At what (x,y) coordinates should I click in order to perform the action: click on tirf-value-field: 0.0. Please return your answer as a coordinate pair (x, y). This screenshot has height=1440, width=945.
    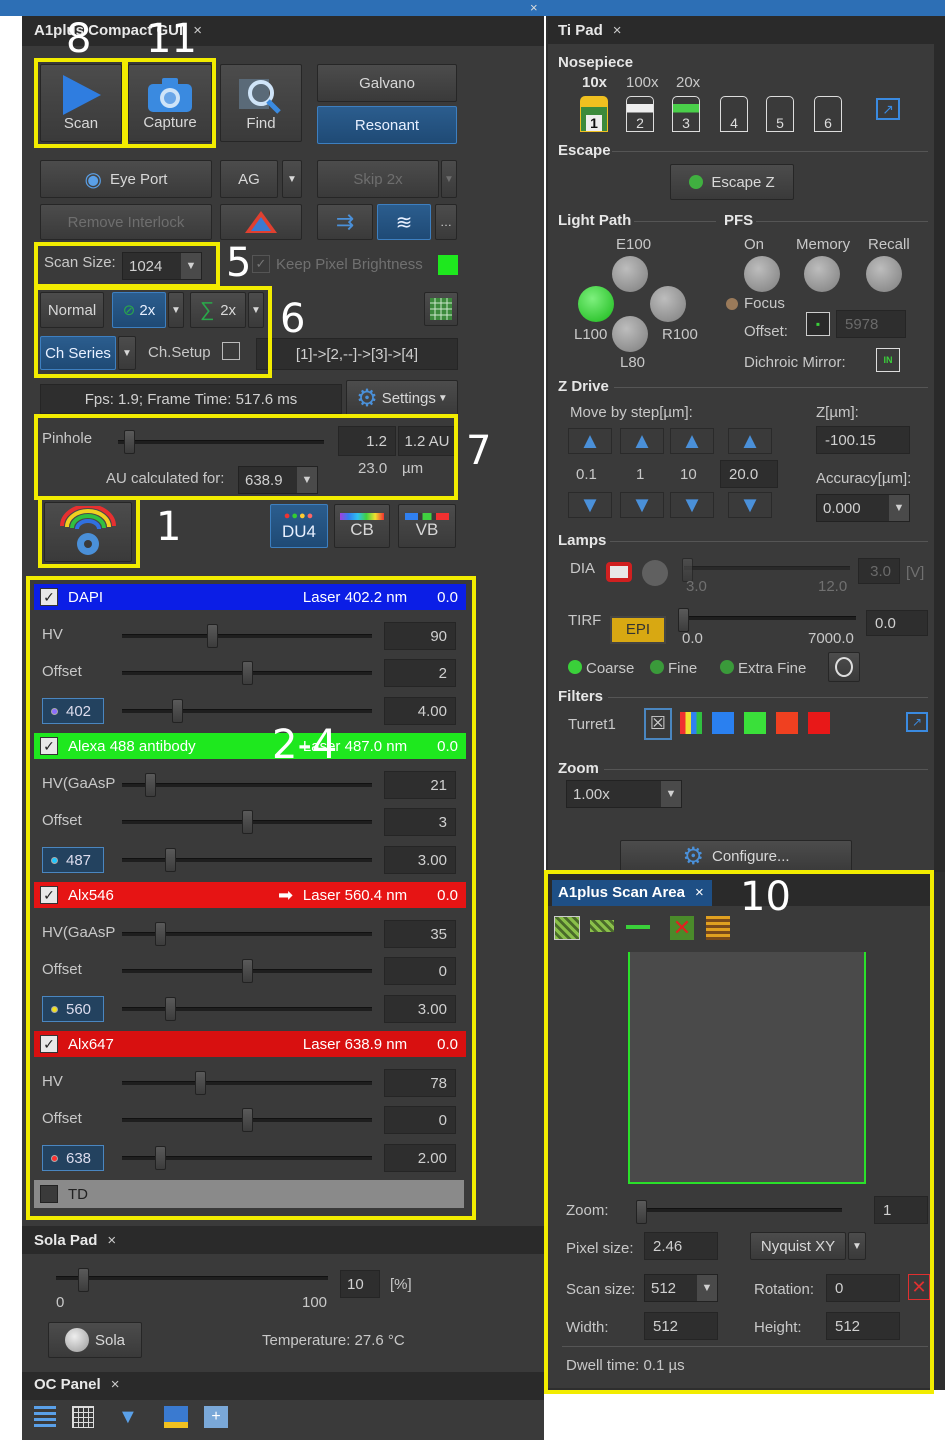
    Looking at the image, I should click on (897, 623).